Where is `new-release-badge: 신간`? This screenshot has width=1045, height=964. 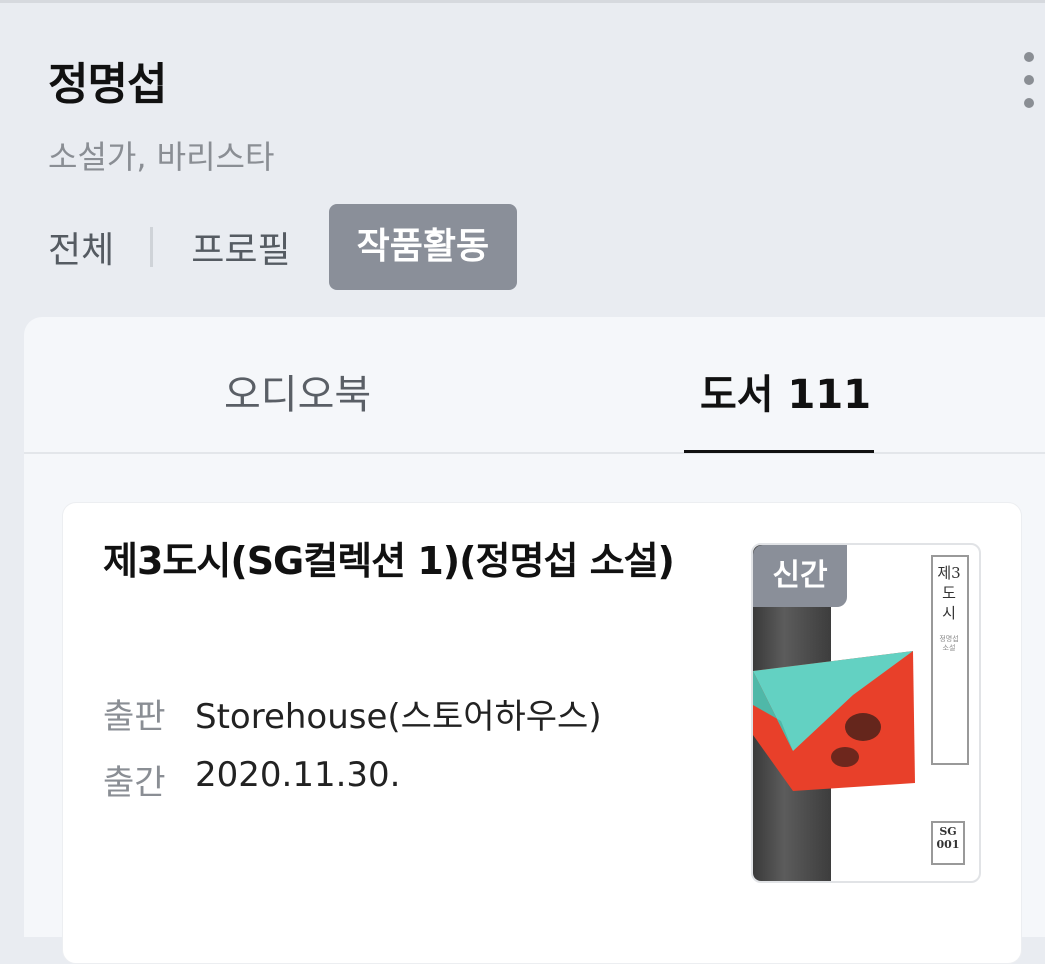 new-release-badge: 신간 is located at coordinates (800, 576).